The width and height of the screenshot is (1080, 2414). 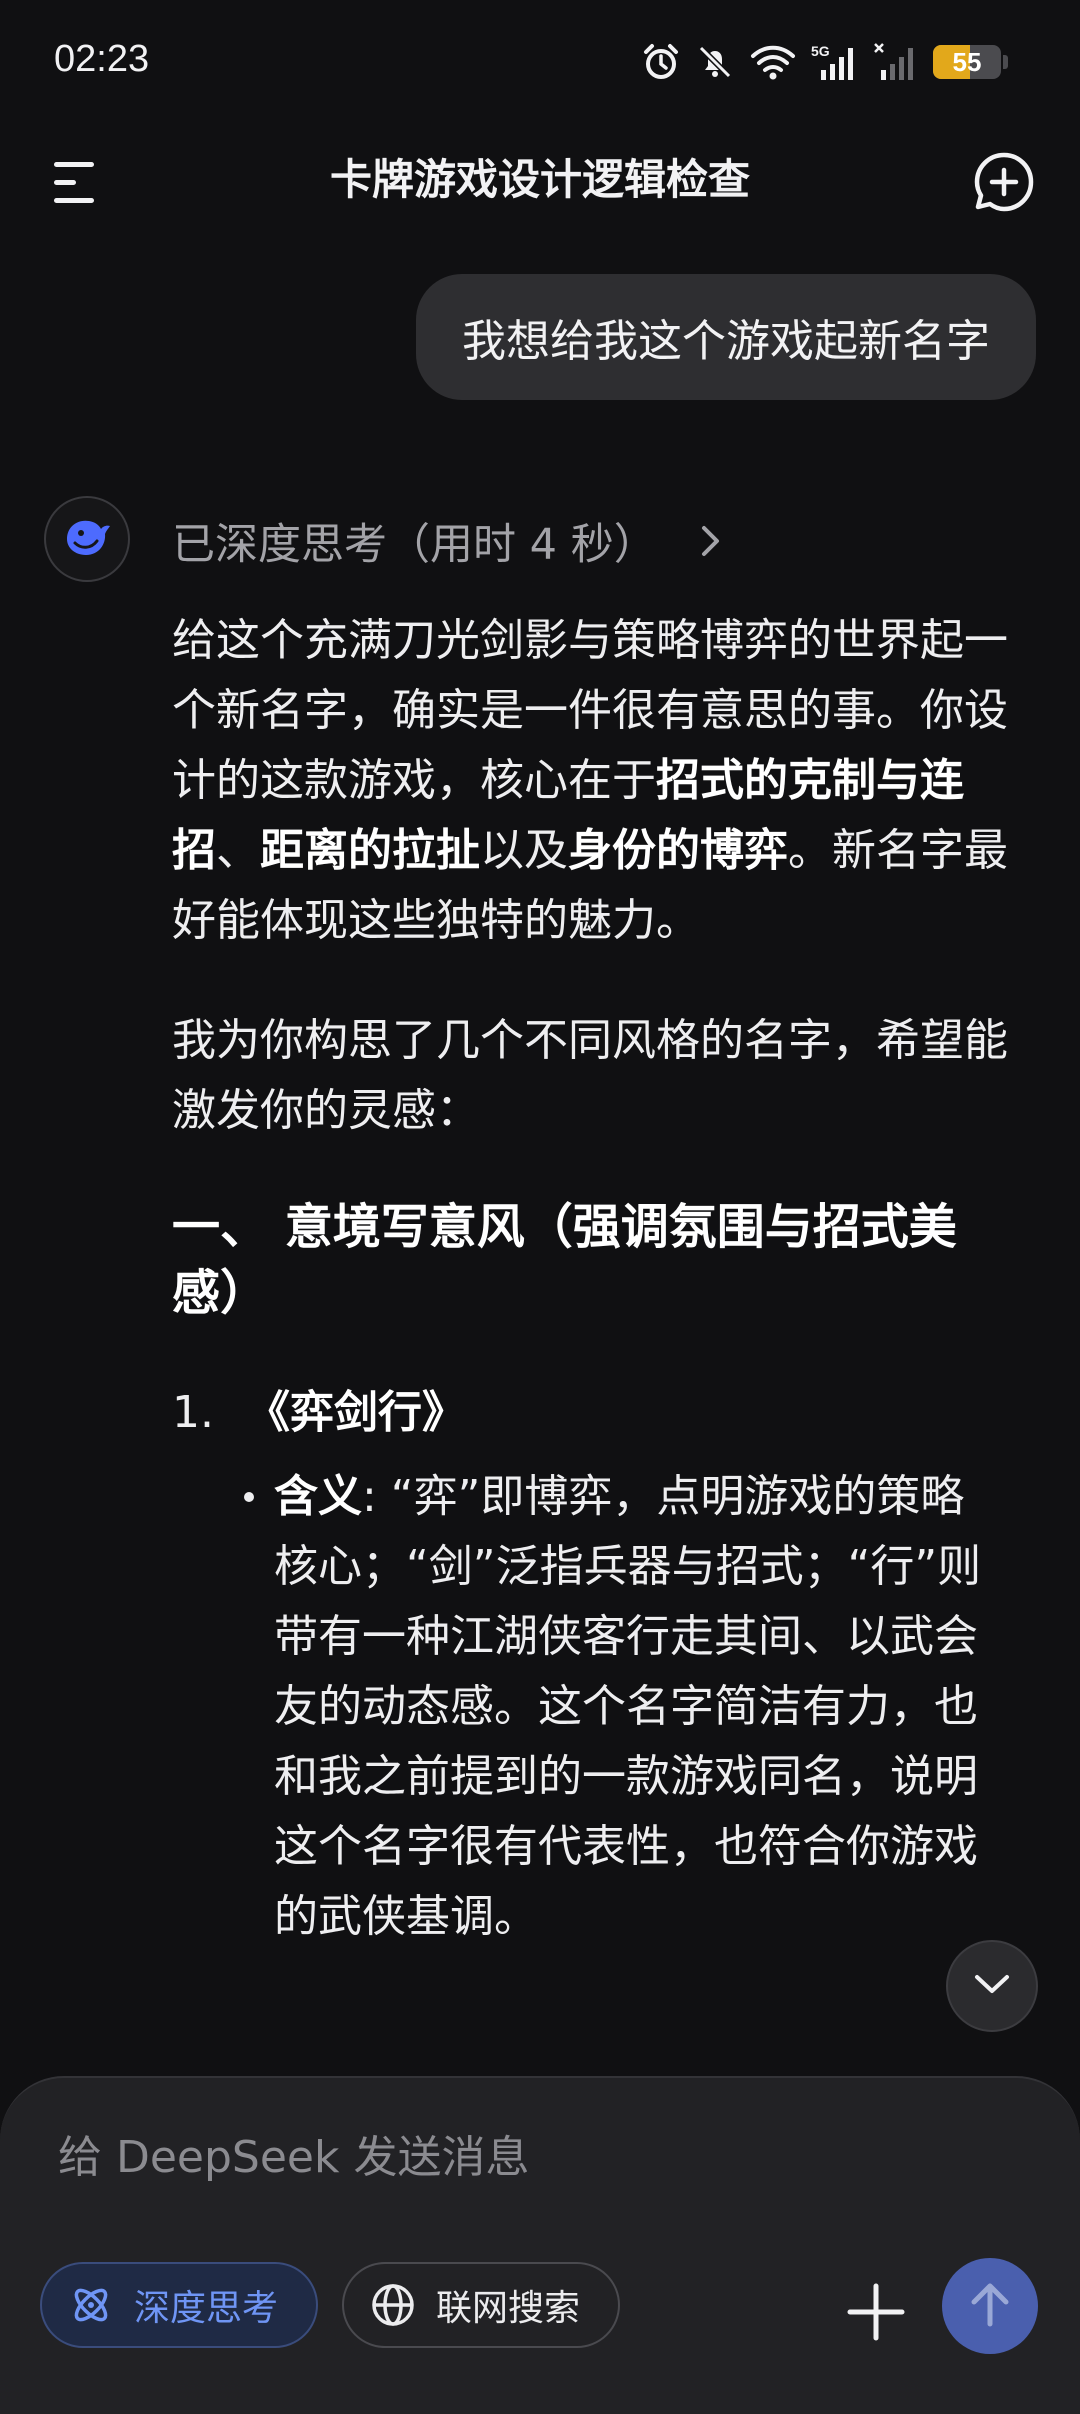 I want to click on status-icons: 5G 55, so click(x=824, y=62).